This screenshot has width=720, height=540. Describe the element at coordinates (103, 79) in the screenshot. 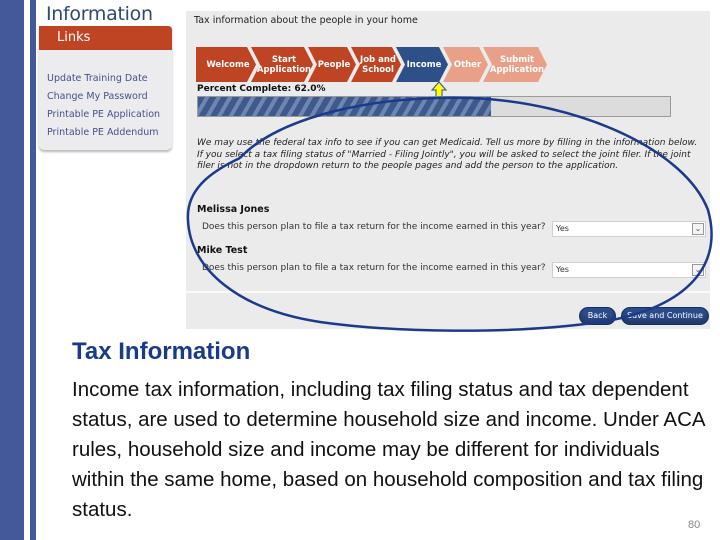

I see `link-update-training-date: Update Training Date` at that location.